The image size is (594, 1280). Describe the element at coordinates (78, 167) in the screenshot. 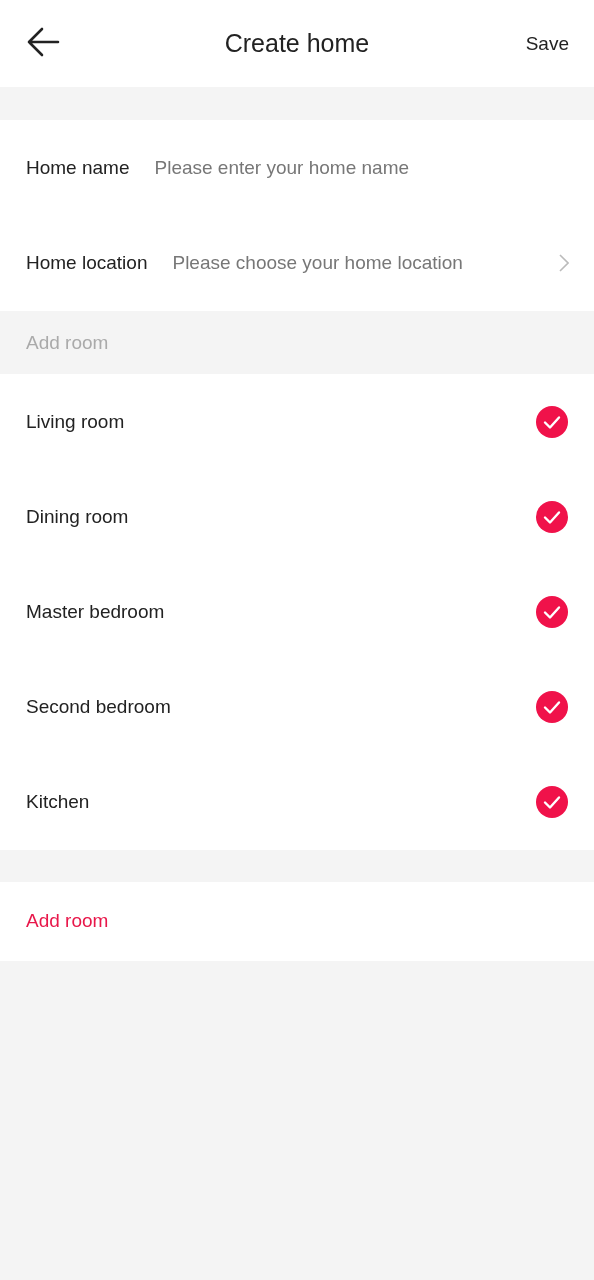

I see `field-label: Home name` at that location.